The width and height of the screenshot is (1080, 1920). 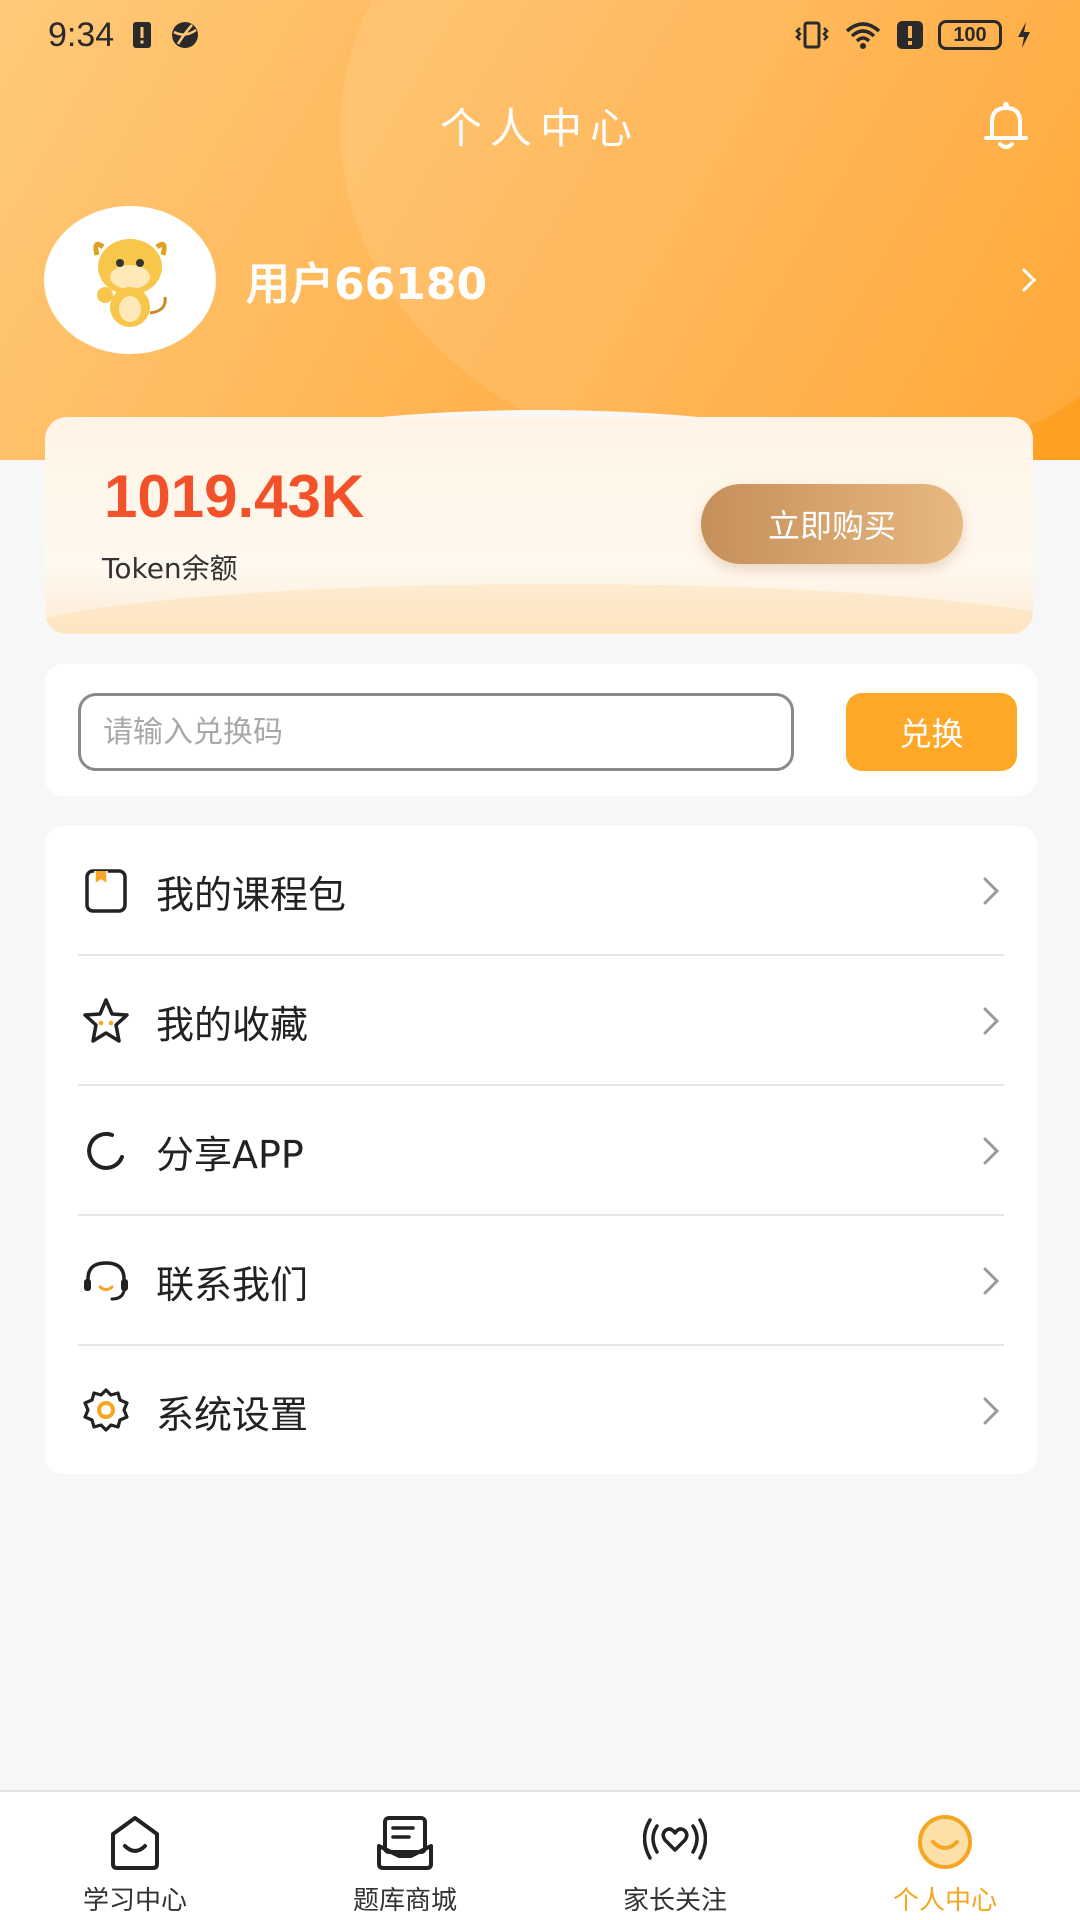 What do you see at coordinates (541, 891) in the screenshot?
I see `menu-item-course-package: 我的课程包` at bounding box center [541, 891].